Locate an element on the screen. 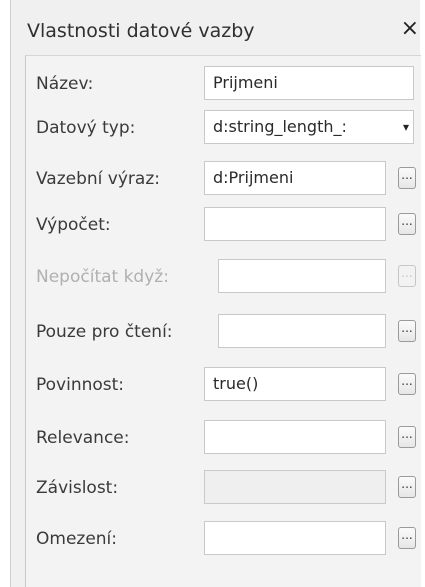  relevance-field is located at coordinates (295, 437).